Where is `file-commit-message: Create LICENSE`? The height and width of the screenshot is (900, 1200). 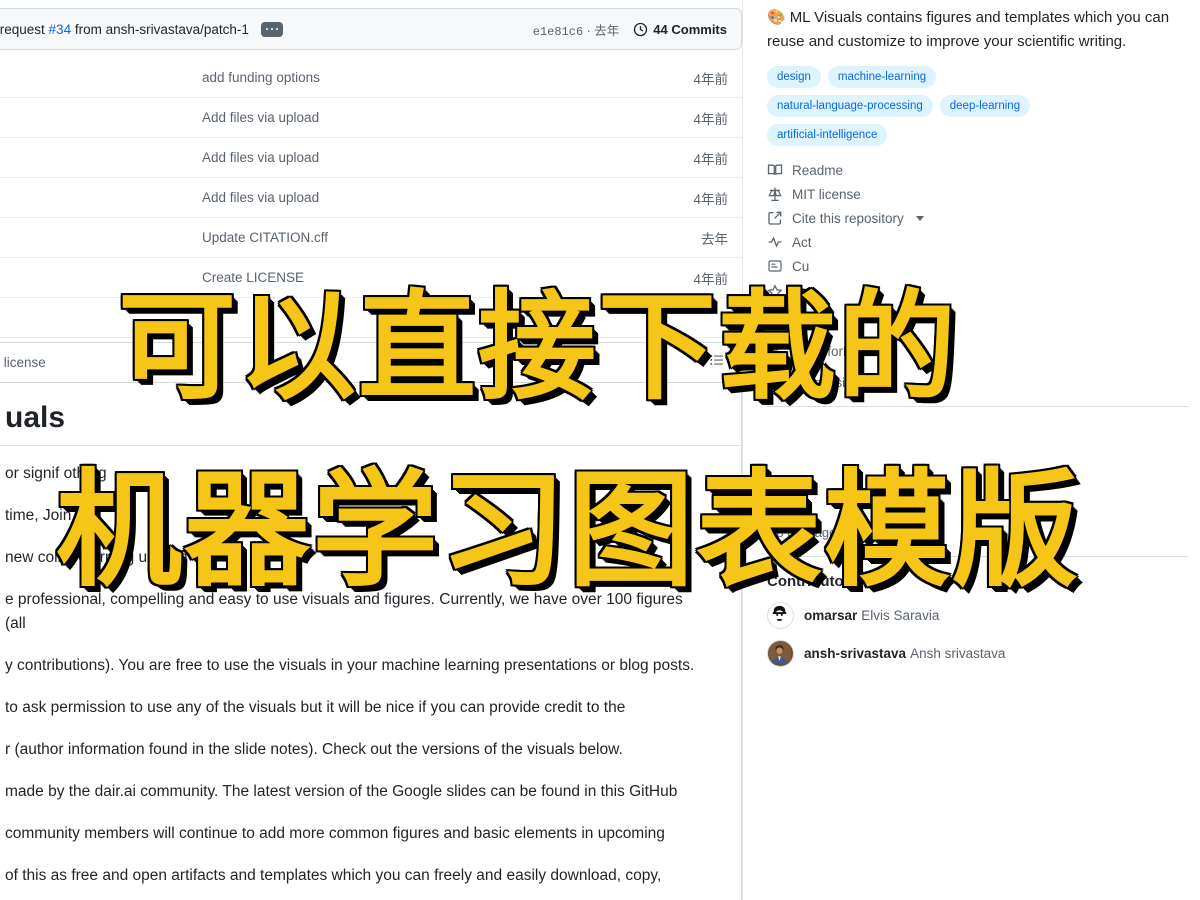
file-commit-message: Create LICENSE is located at coordinates (447, 277).